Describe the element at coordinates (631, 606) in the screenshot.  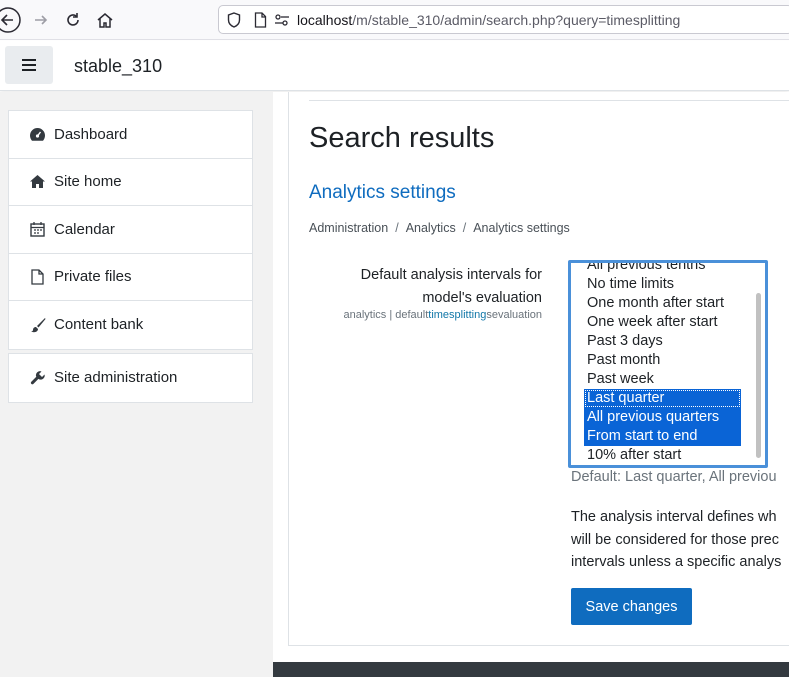
I see `save-changes-button: Save changes` at that location.